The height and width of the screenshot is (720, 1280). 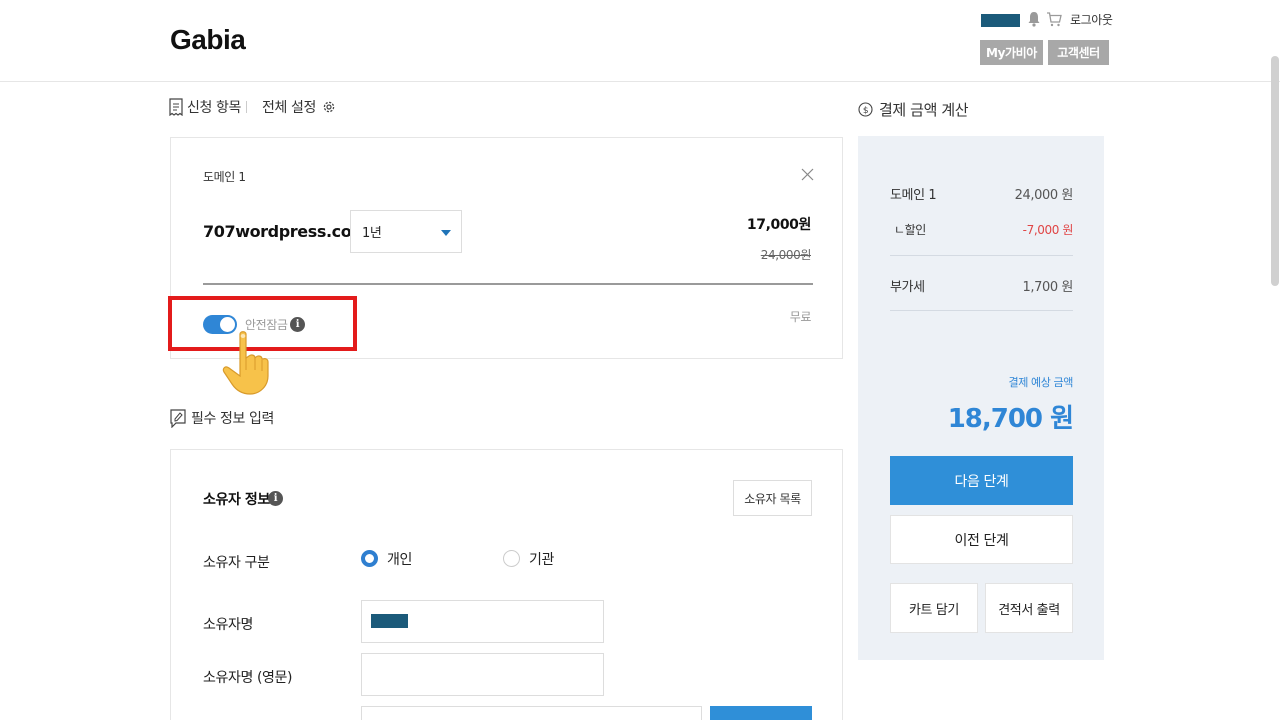 What do you see at coordinates (1034, 19) in the screenshot?
I see `bell-icon` at bounding box center [1034, 19].